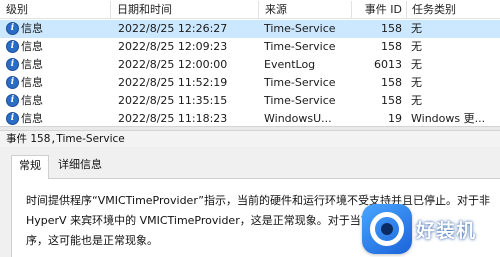  I want to click on column-header-event-id: 事件 ID, so click(379, 9).